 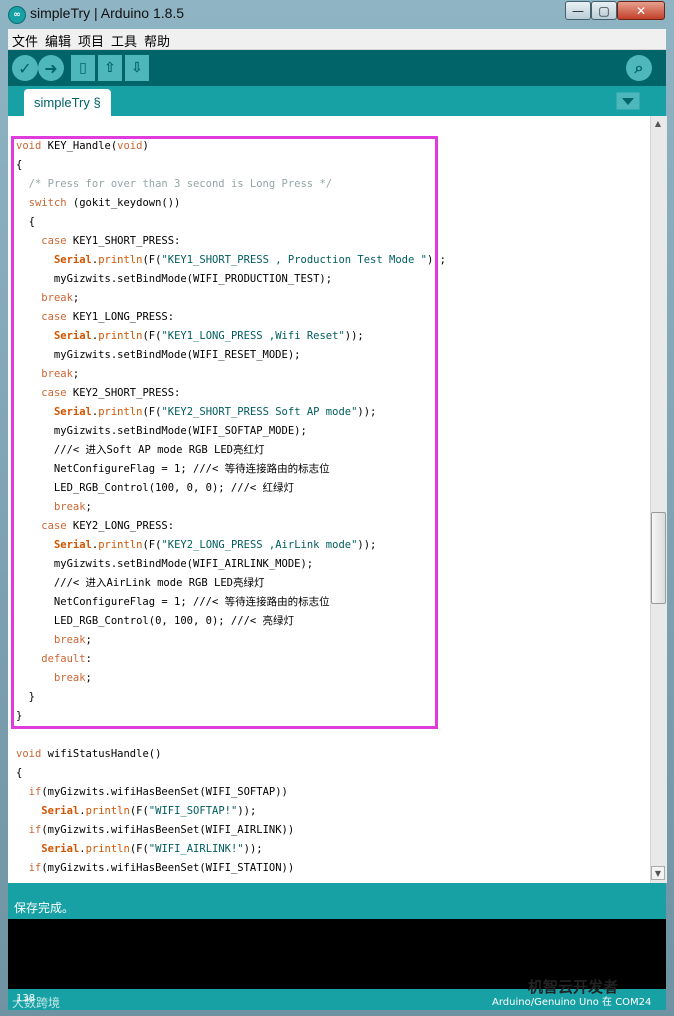 What do you see at coordinates (149, 811) in the screenshot?
I see `code-line: Serial.println(F("WIFI_SOFTAP!"));` at bounding box center [149, 811].